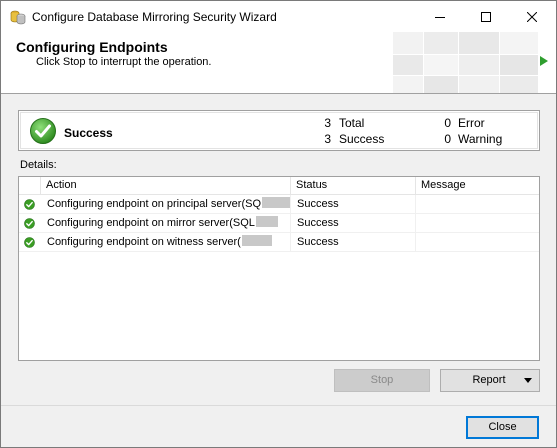  I want to click on minimize-button, so click(440, 16).